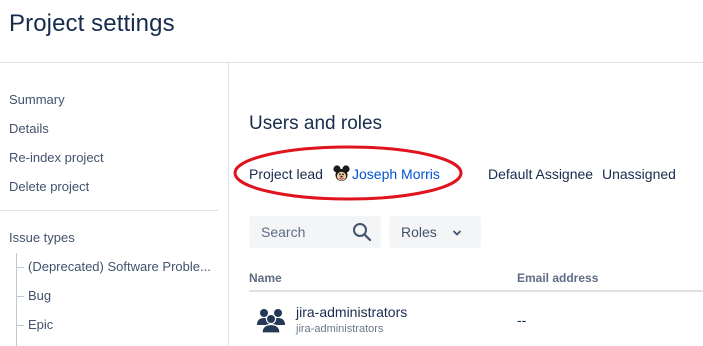 The image size is (703, 346). What do you see at coordinates (351, 312) in the screenshot?
I see `group-name: jira-administrators` at bounding box center [351, 312].